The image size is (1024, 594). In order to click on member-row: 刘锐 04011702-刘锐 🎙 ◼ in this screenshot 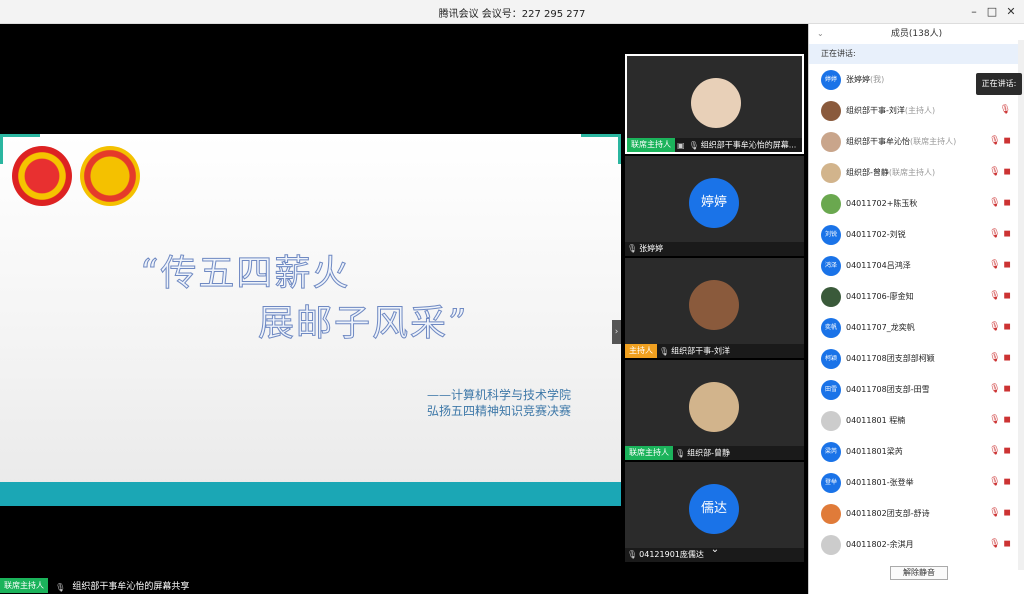, I will do `click(913, 236)`.